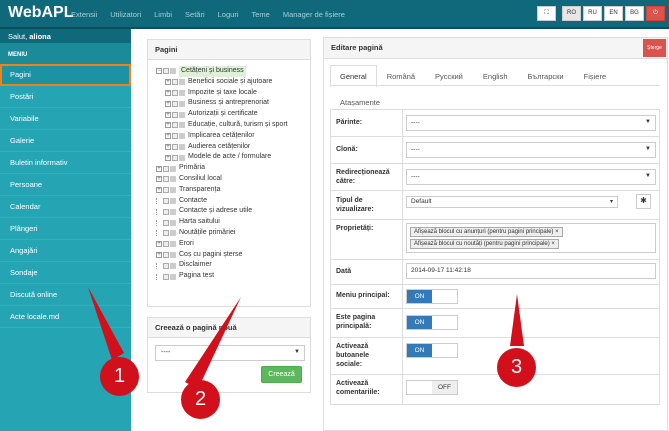 Image resolution: width=669 pixels, height=431 pixels. Describe the element at coordinates (592, 13) in the screenshot. I see `lang-ru-button: RU` at that location.